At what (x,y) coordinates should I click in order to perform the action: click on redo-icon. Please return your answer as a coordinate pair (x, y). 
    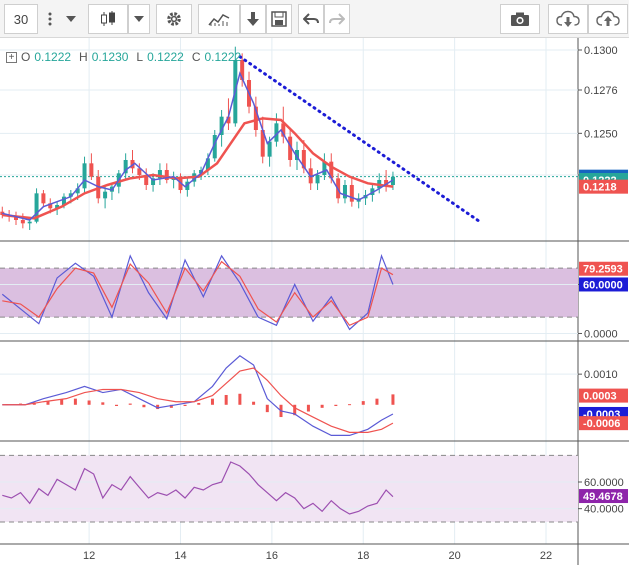
    Looking at the image, I should click on (337, 19).